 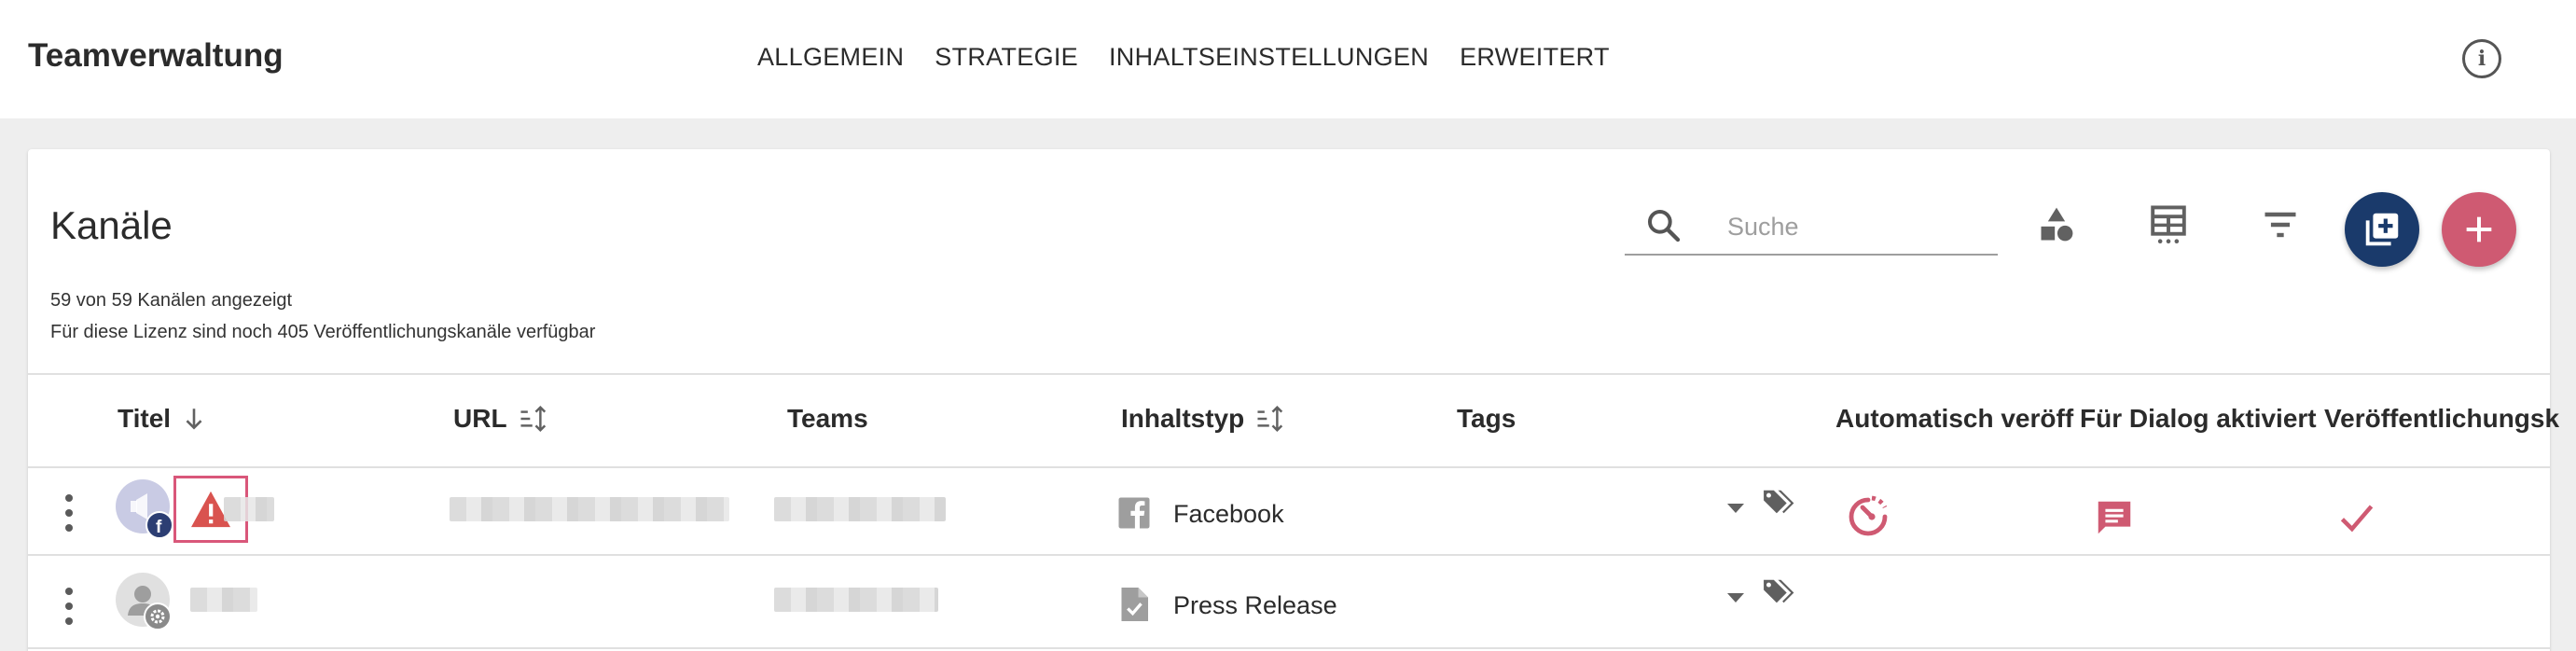 What do you see at coordinates (156, 56) in the screenshot?
I see `app-title: Teamverwaltung` at bounding box center [156, 56].